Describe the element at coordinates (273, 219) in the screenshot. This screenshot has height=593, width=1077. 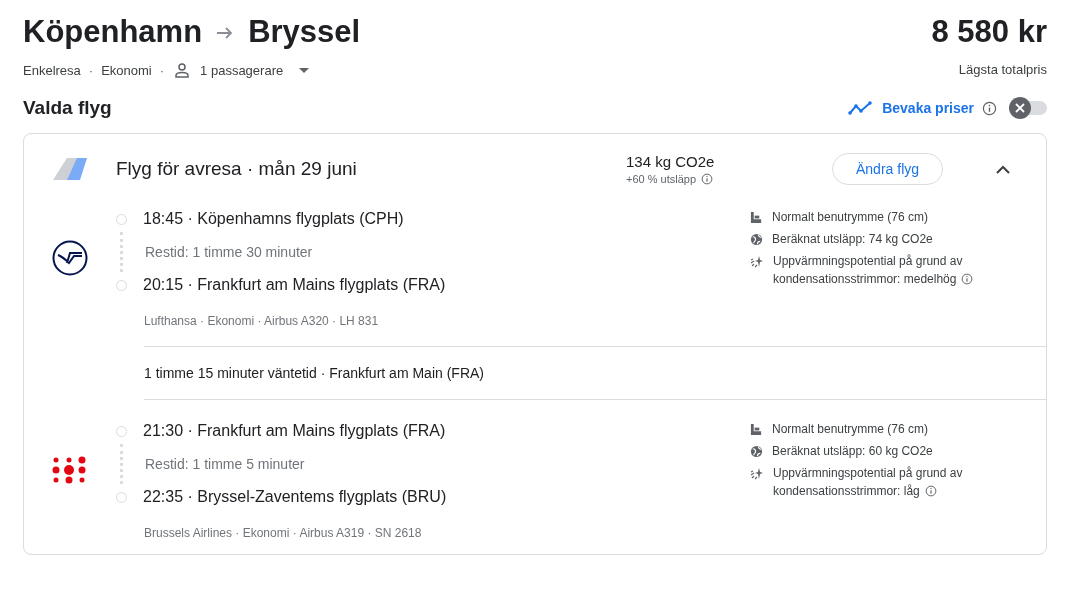
I see `departure-time-airport: 18:45 · Köpenhamns flygplats (CPH)` at that location.